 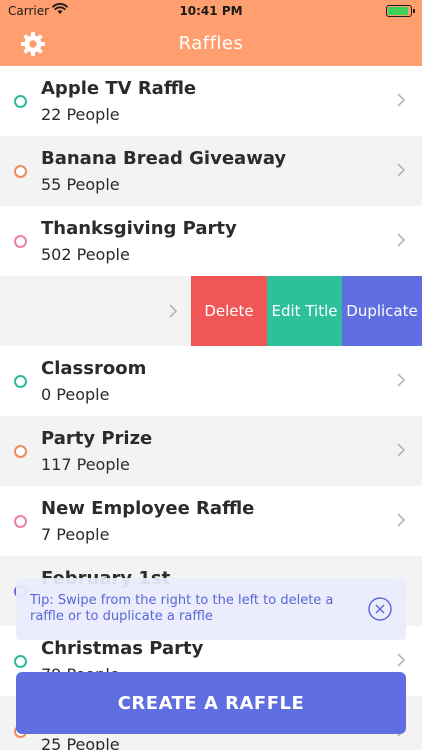 I want to click on status-bar: Carrier 10:41 PM, so click(x=211, y=11).